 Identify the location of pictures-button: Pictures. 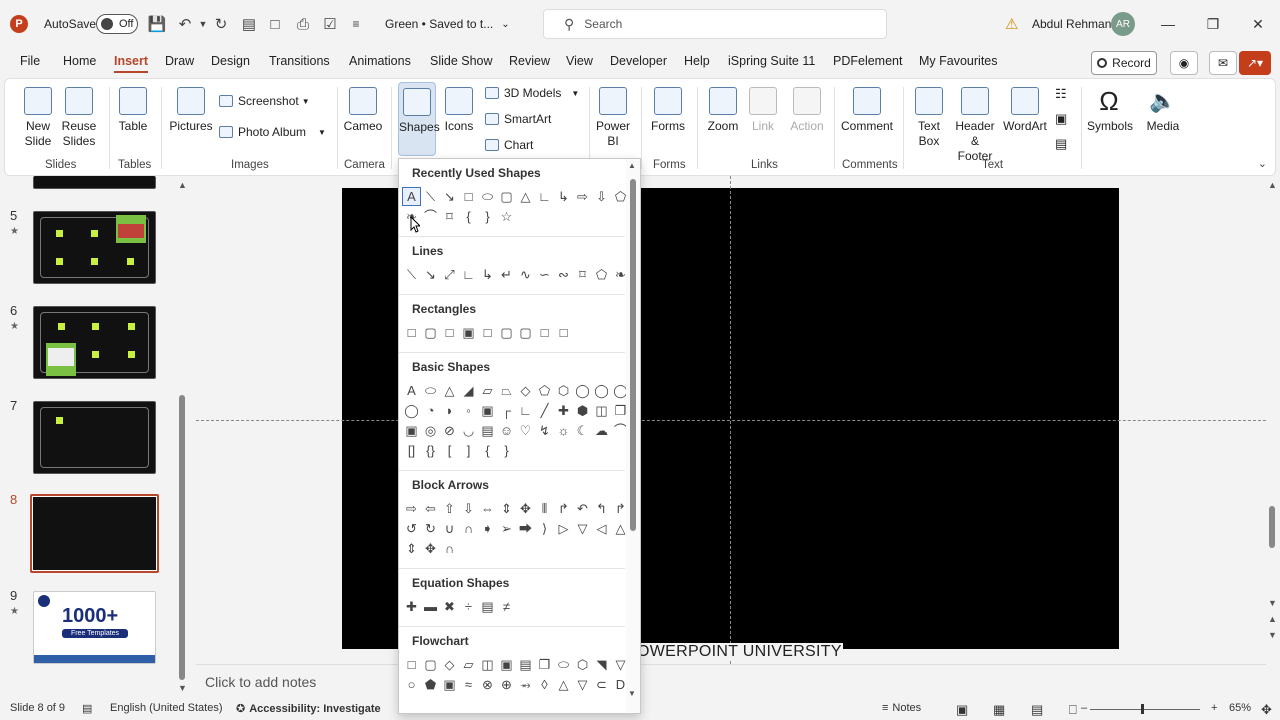
(191, 110).